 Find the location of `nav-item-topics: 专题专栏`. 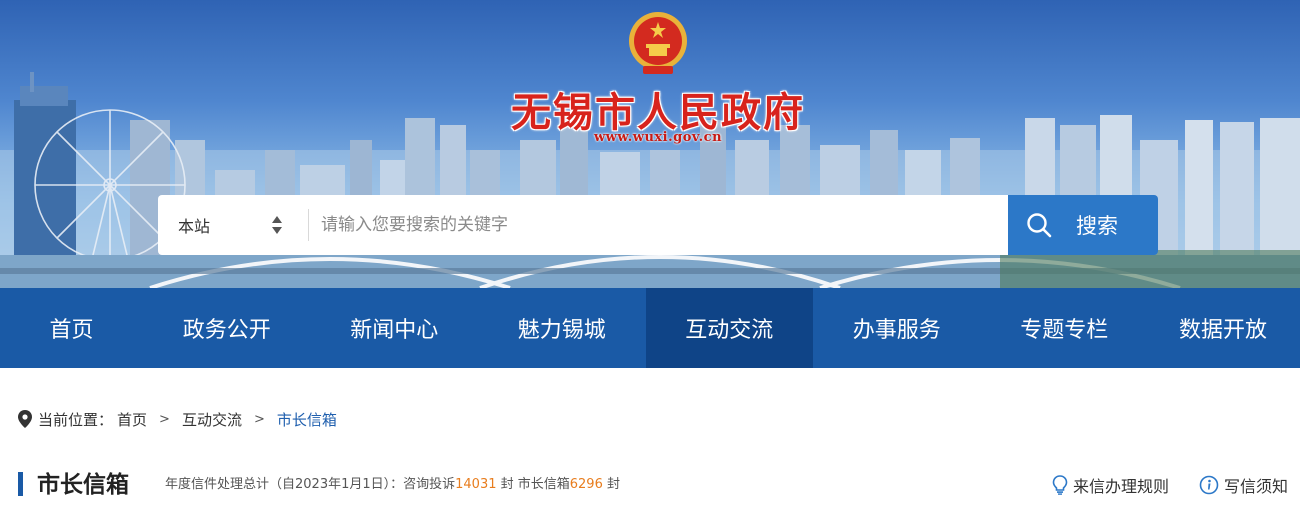

nav-item-topics: 专题专栏 is located at coordinates (1065, 328).